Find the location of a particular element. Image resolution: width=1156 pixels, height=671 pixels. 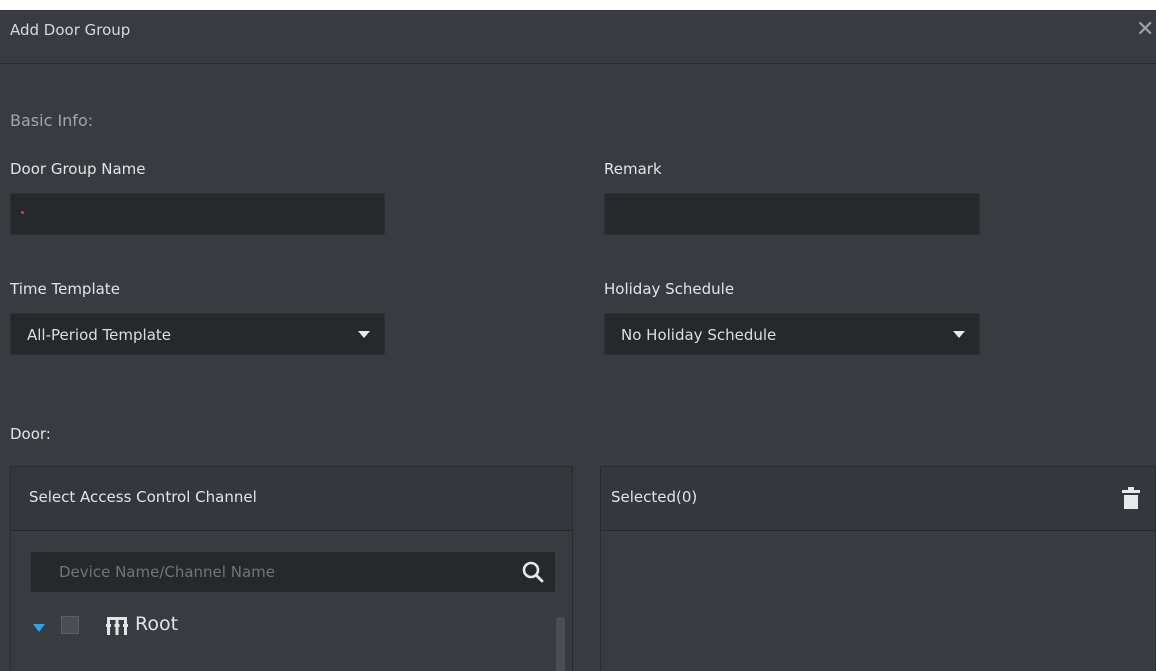

door-section-label: Door: is located at coordinates (30, 434).